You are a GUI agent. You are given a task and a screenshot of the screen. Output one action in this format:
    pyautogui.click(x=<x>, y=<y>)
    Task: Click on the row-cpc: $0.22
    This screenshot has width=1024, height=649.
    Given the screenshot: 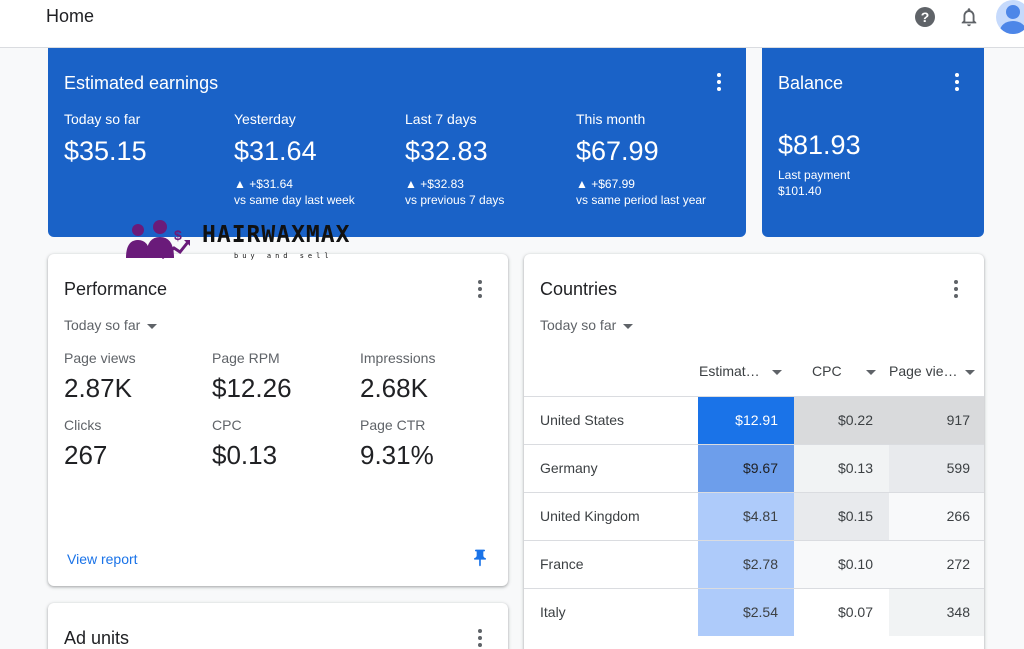 What is the action you would take?
    pyautogui.click(x=841, y=420)
    